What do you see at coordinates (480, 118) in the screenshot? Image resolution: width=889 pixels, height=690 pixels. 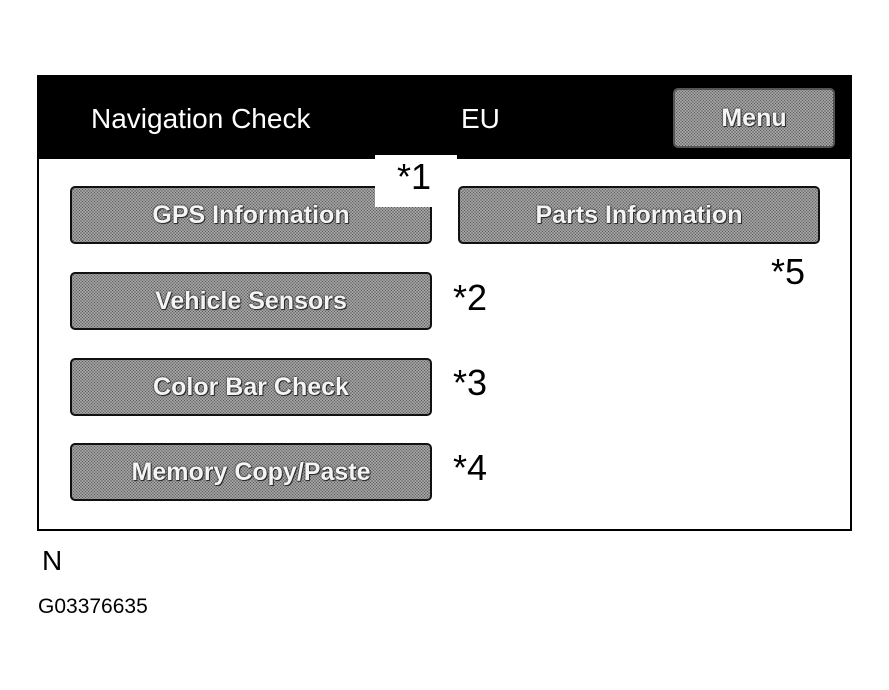 I see `region-label: EU` at bounding box center [480, 118].